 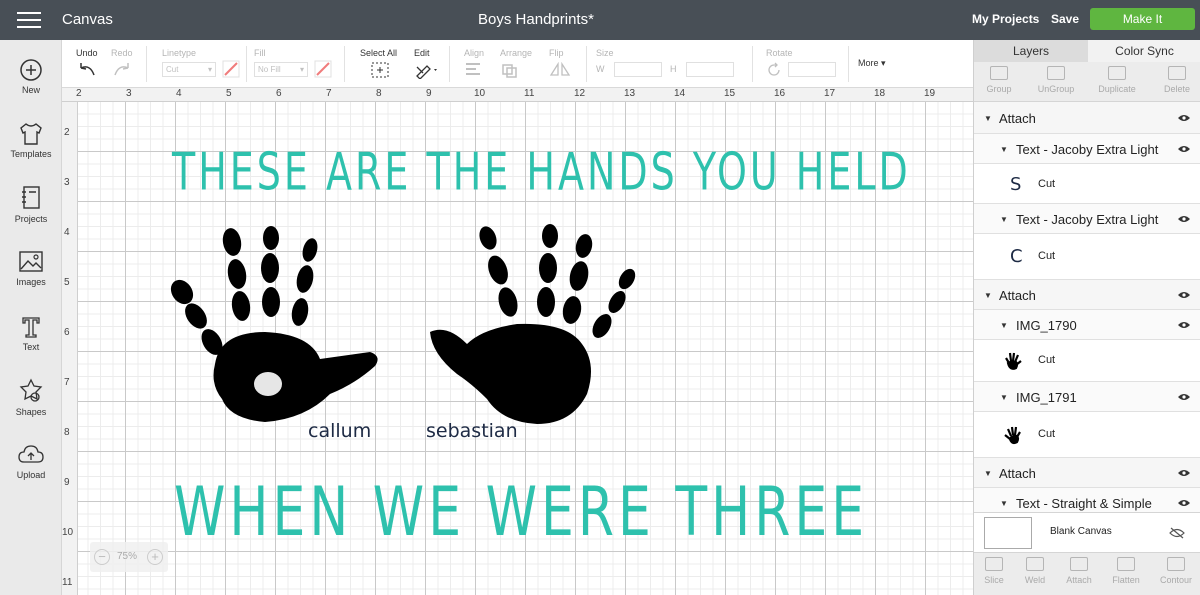 What do you see at coordinates (427, 64) in the screenshot?
I see `edit-button: Edit` at bounding box center [427, 64].